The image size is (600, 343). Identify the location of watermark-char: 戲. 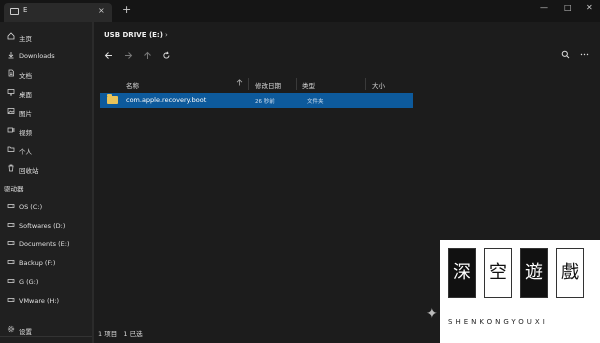
(570, 273).